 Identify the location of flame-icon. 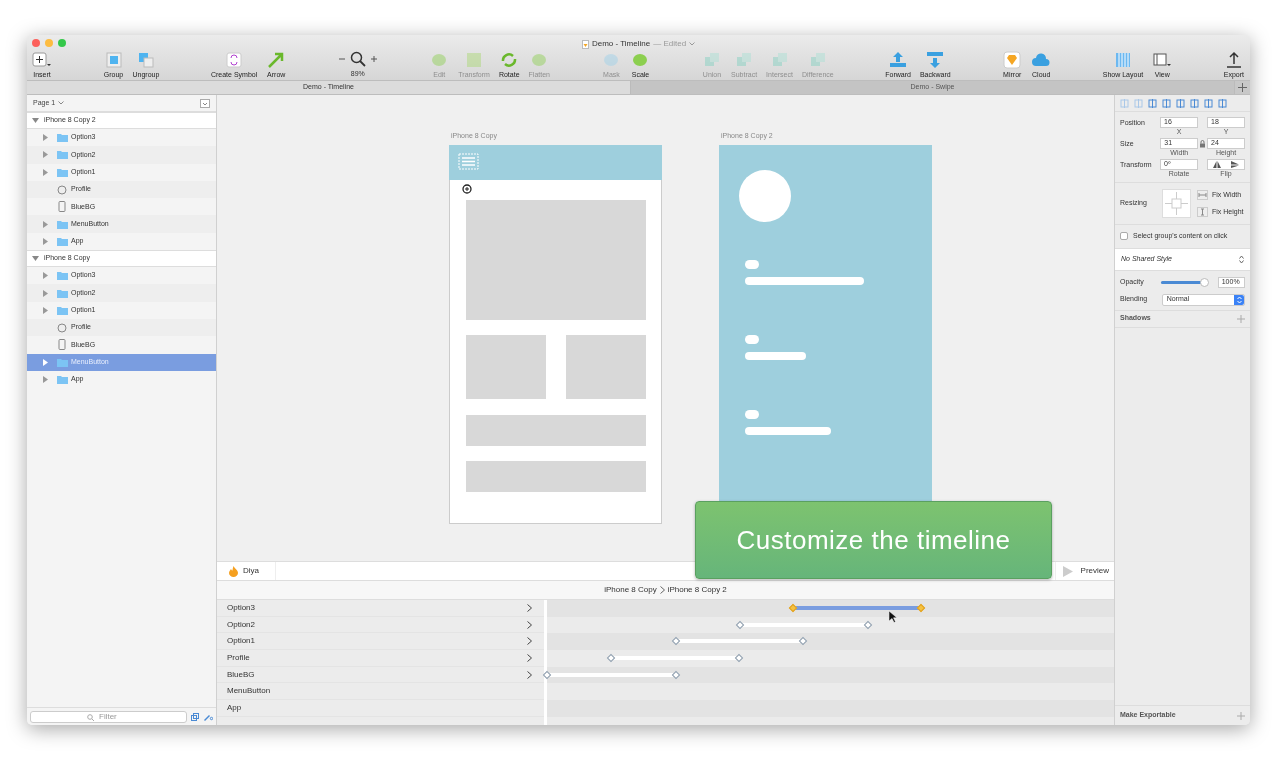
(233, 571).